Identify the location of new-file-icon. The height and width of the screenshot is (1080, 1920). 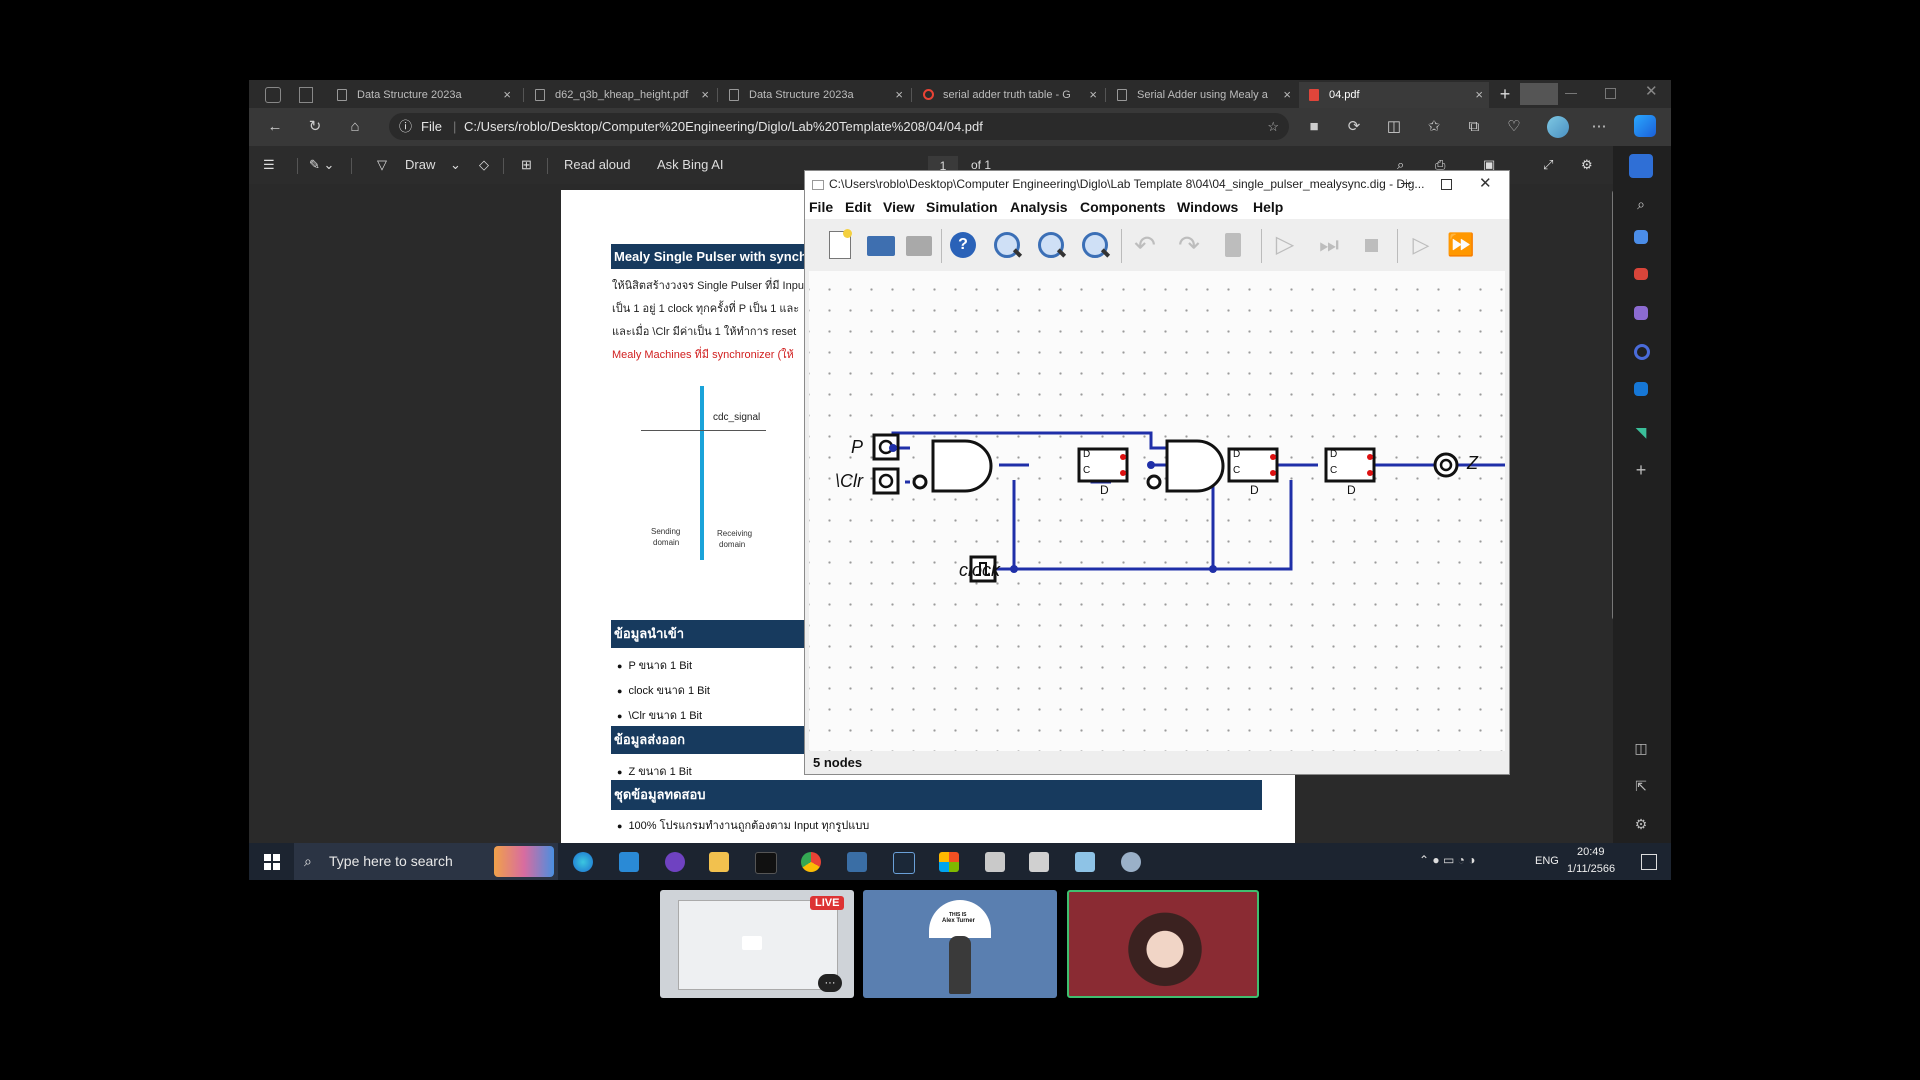
(839, 245).